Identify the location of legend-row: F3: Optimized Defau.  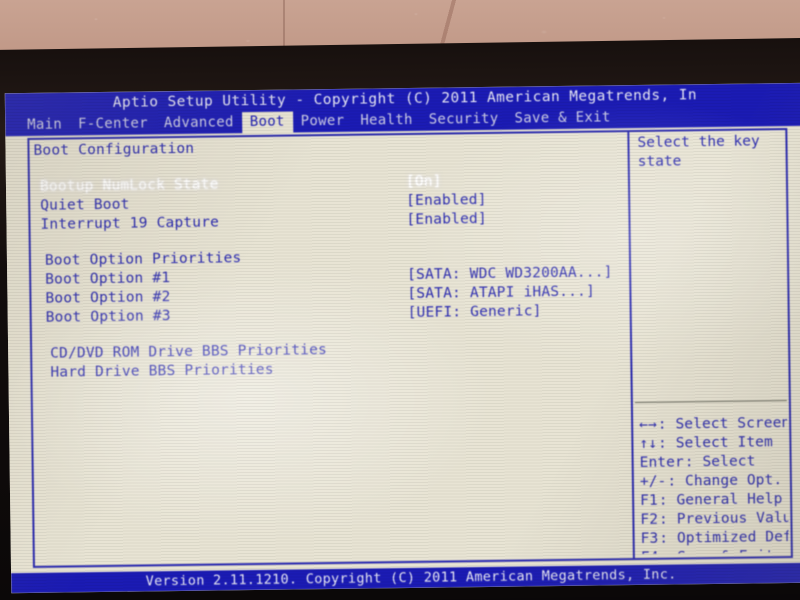
(713, 538).